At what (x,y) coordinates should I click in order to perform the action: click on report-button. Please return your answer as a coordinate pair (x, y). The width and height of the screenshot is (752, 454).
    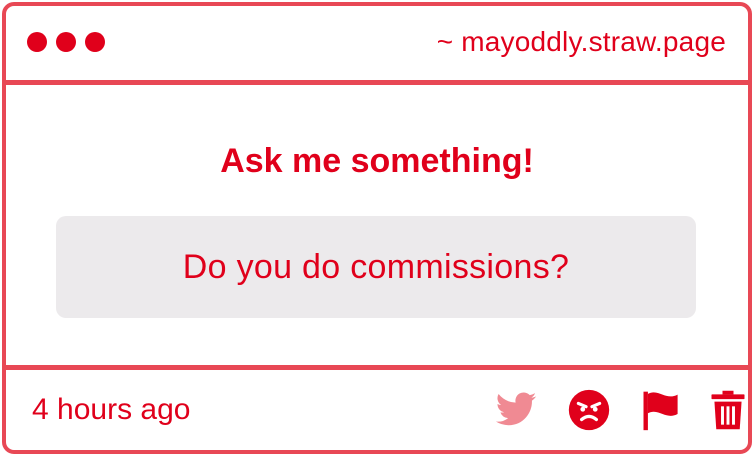
    Looking at the image, I should click on (660, 410).